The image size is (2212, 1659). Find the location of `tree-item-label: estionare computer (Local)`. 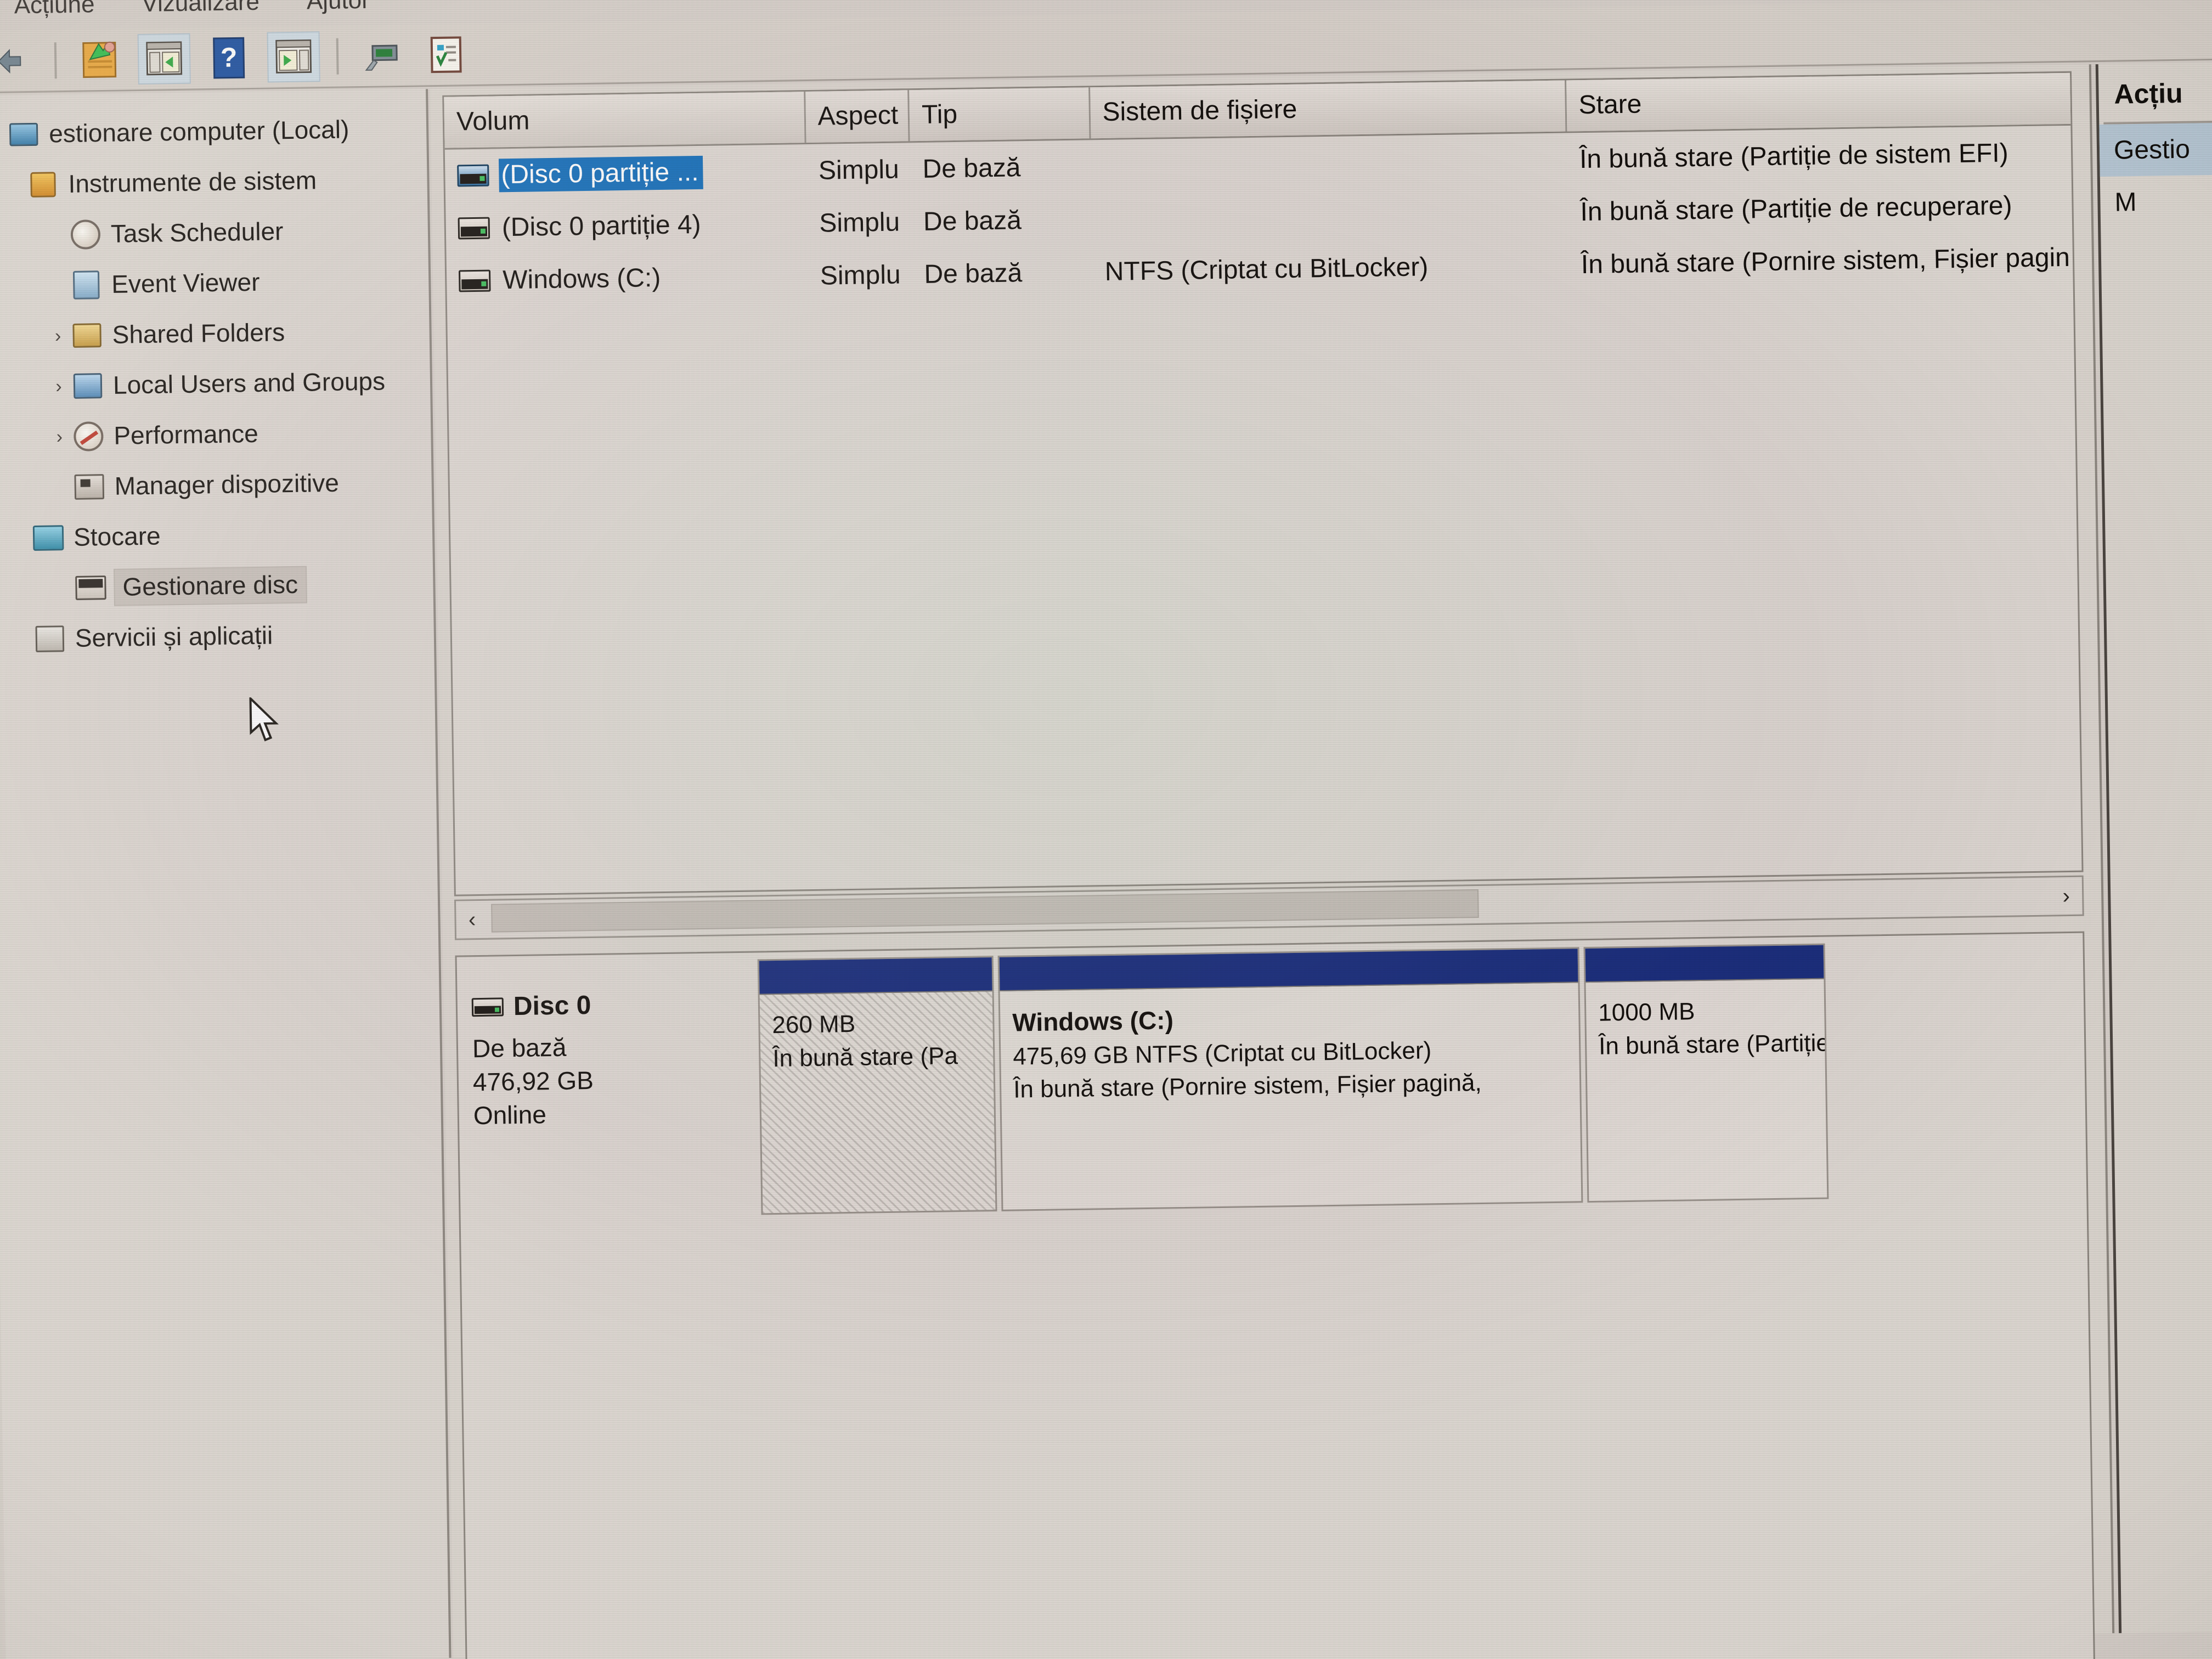

tree-item-label: estionare computer (Local) is located at coordinates (198, 131).